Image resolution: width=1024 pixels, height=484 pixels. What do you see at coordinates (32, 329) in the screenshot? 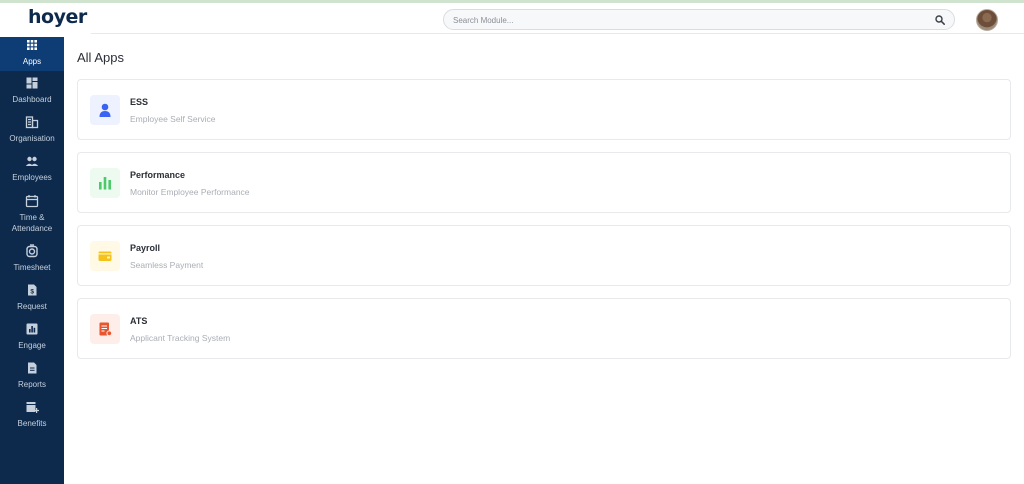
I see `bar-chart-icon` at bounding box center [32, 329].